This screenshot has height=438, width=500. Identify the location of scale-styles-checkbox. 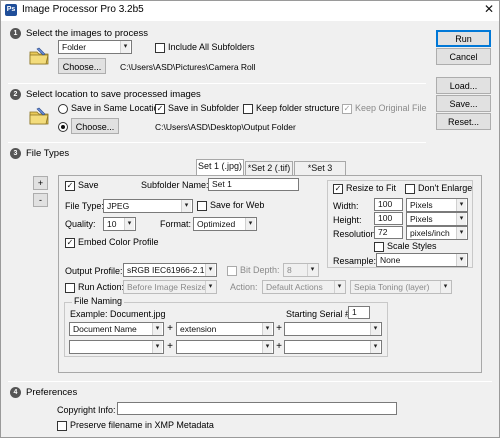
(379, 247).